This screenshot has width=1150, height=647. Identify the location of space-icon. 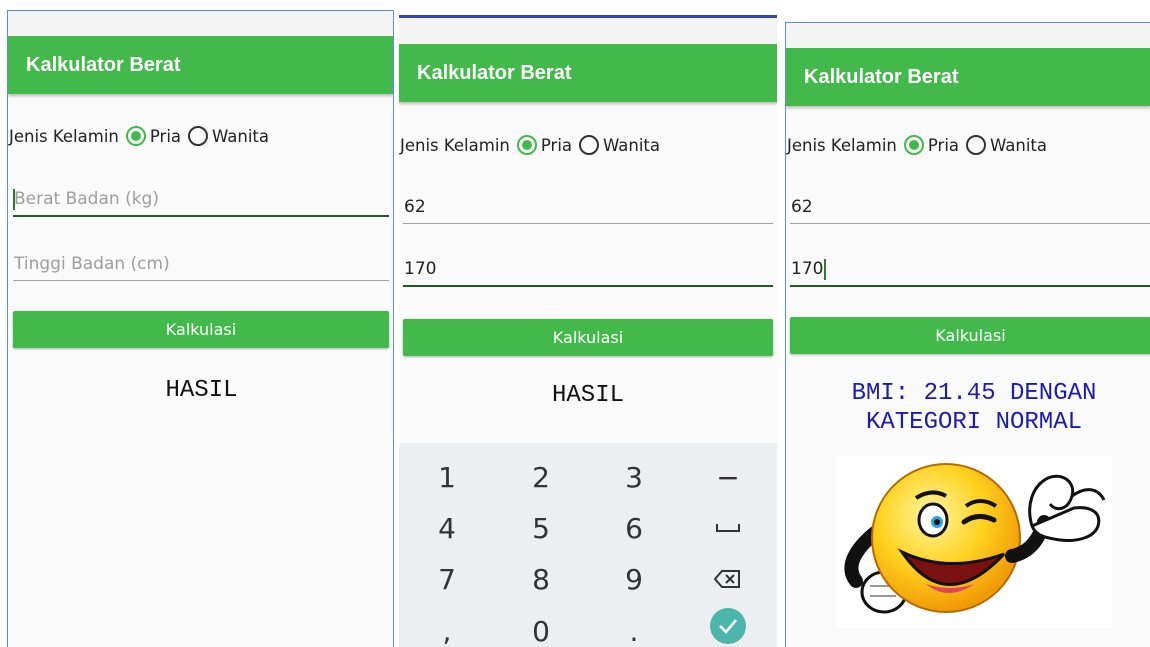
(728, 528).